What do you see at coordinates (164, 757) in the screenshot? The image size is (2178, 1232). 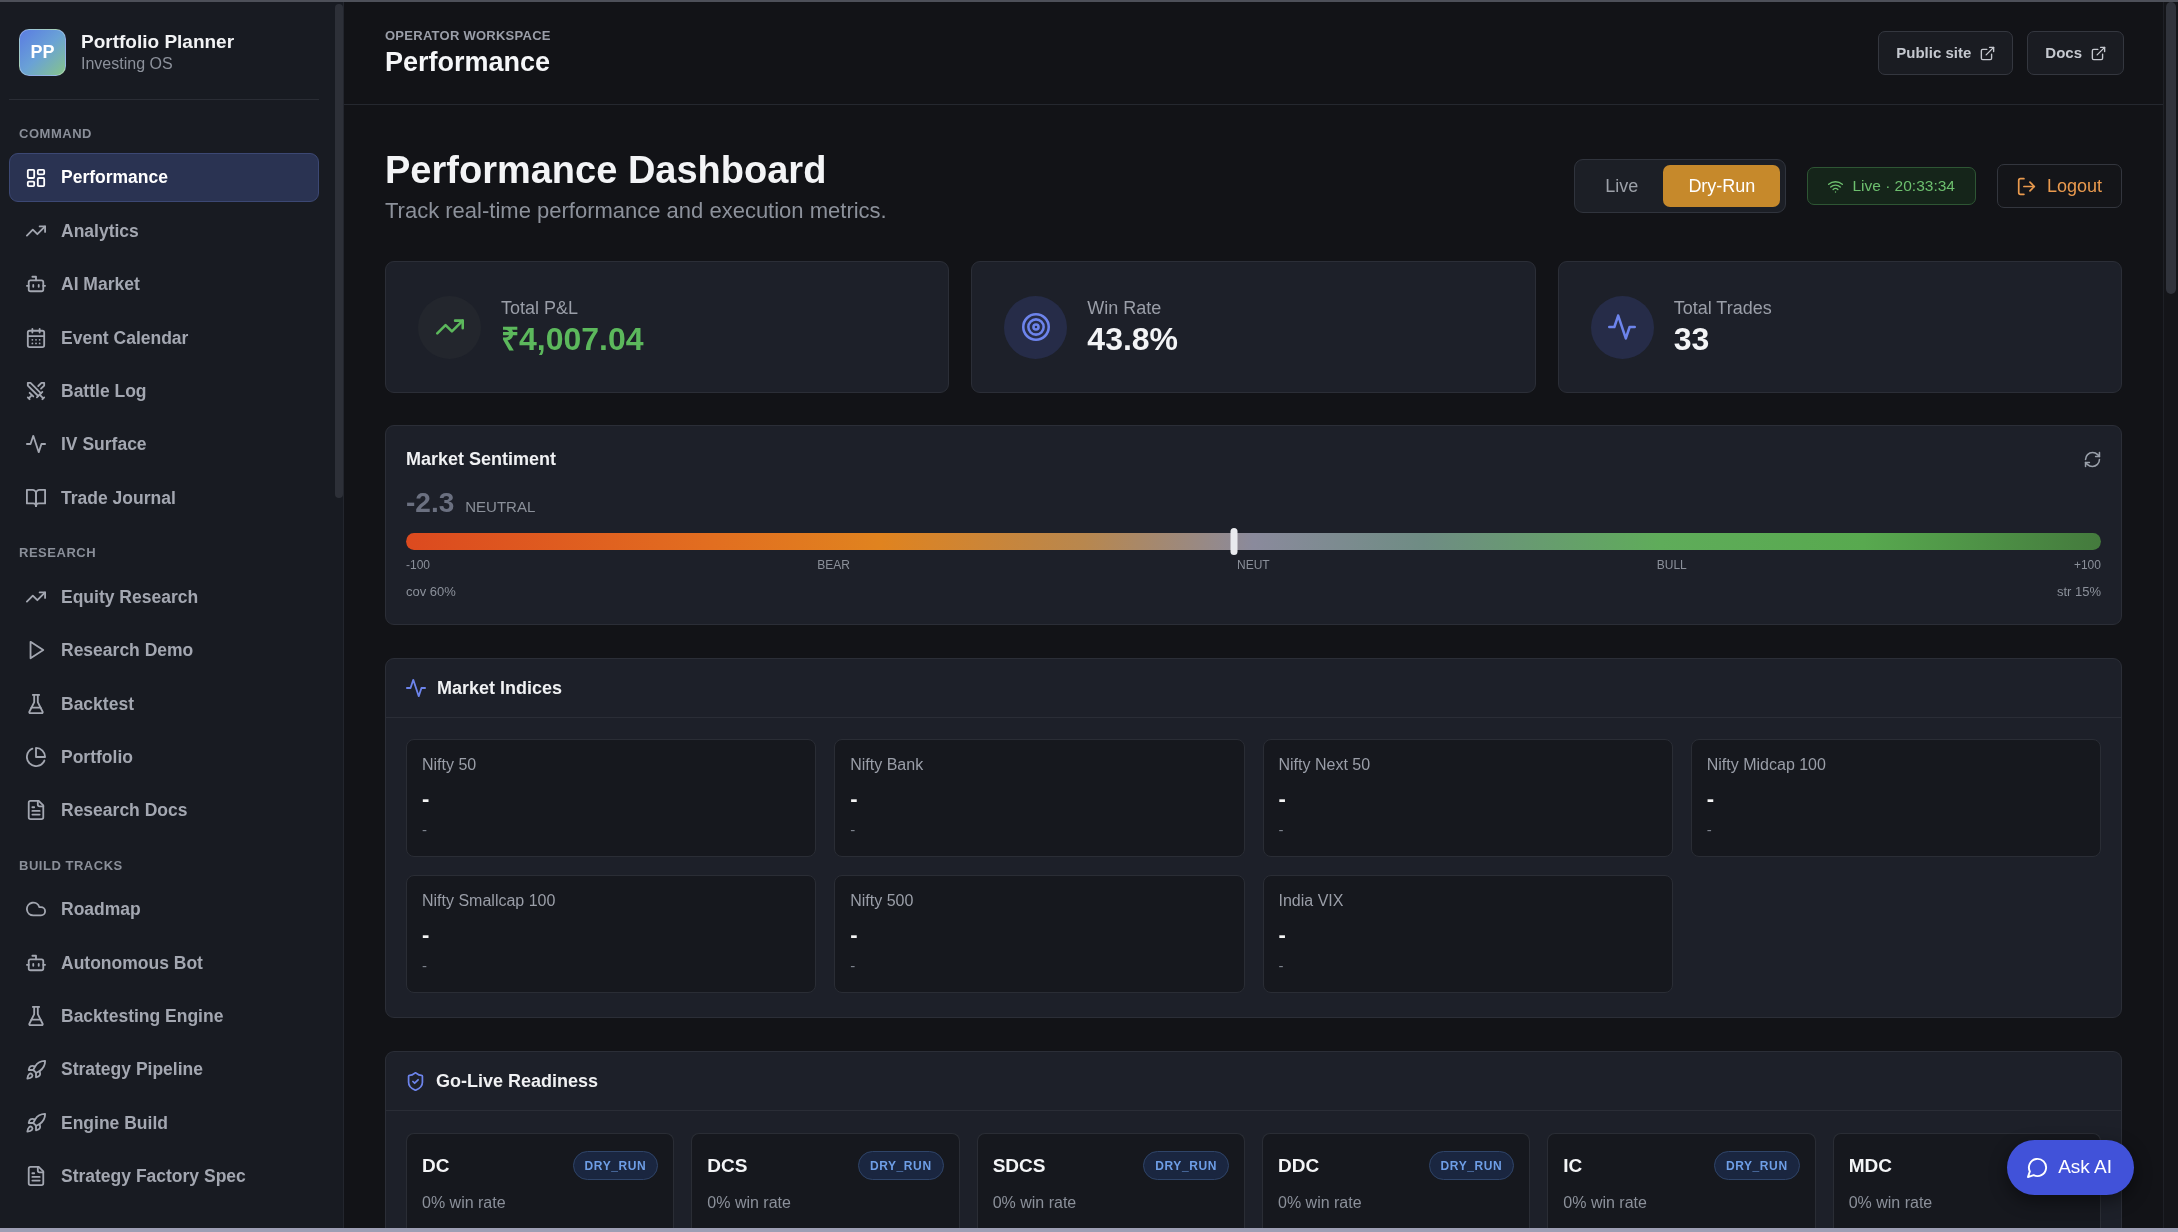 I see `sidebar-item: Portfolio` at bounding box center [164, 757].